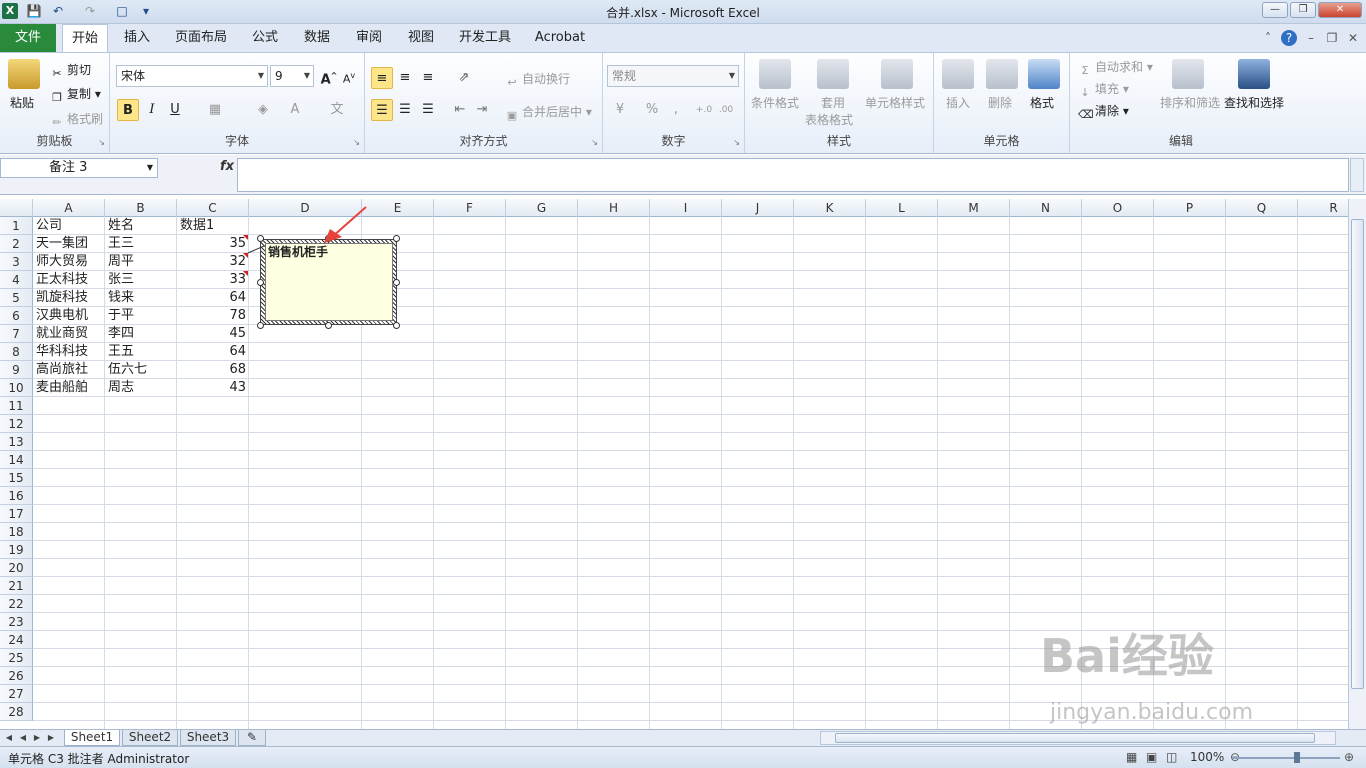 This screenshot has height=768, width=1366. Describe the element at coordinates (69, 226) in the screenshot. I see `cell-a1: 公司` at that location.